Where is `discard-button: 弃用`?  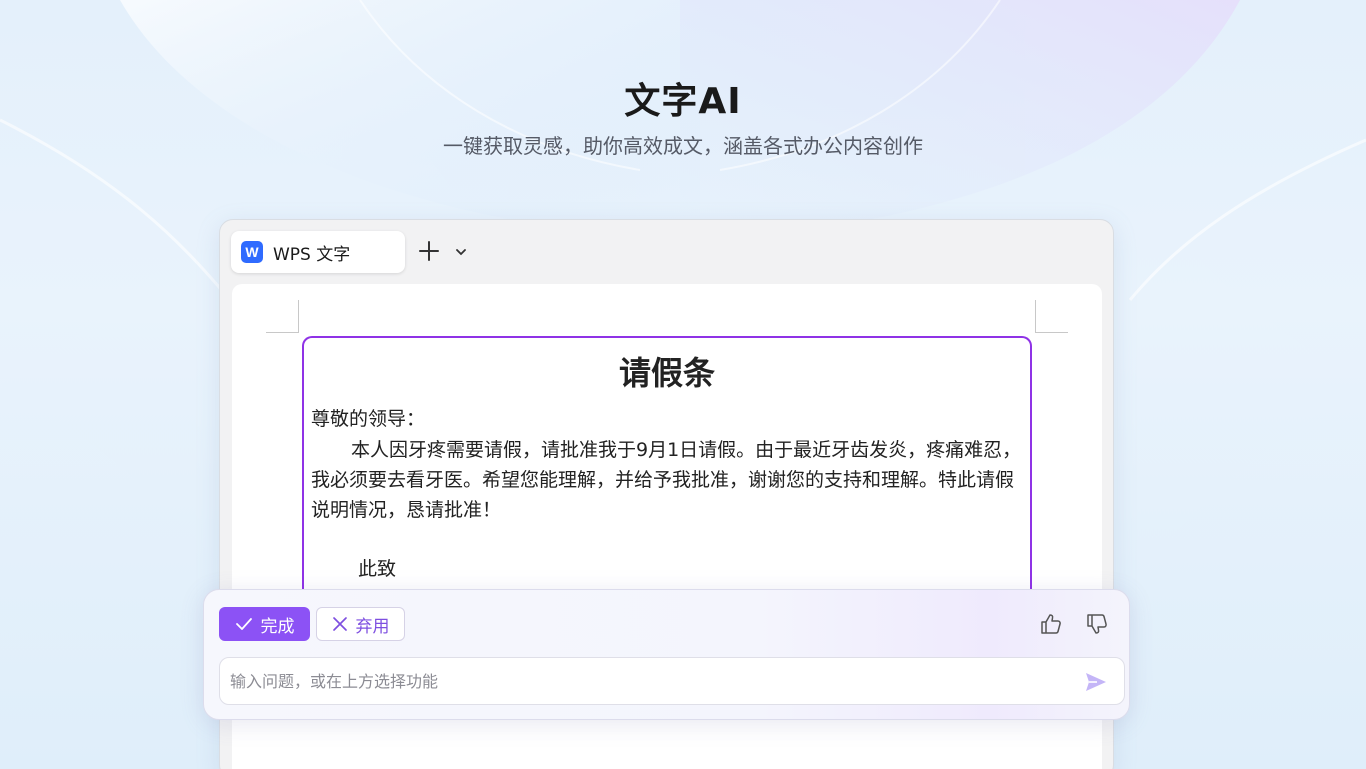
discard-button: 弃用 is located at coordinates (360, 624).